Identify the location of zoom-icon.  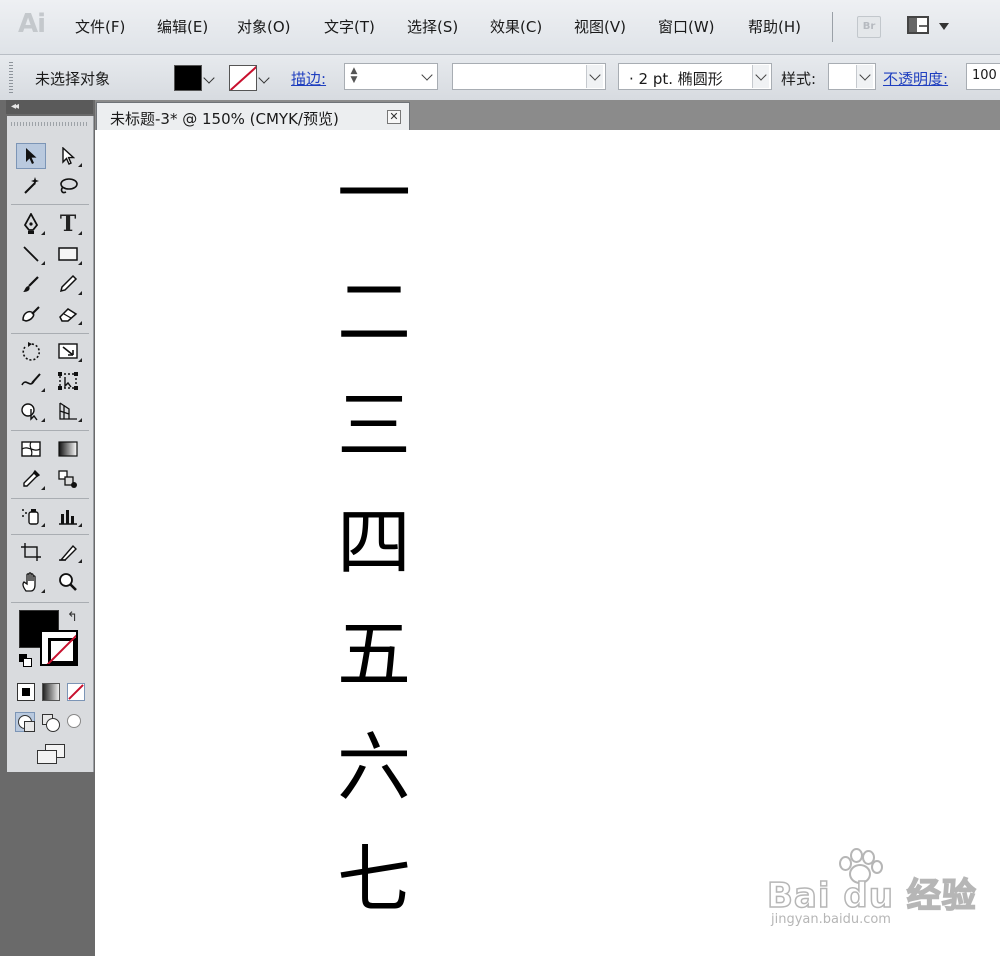
(68, 582).